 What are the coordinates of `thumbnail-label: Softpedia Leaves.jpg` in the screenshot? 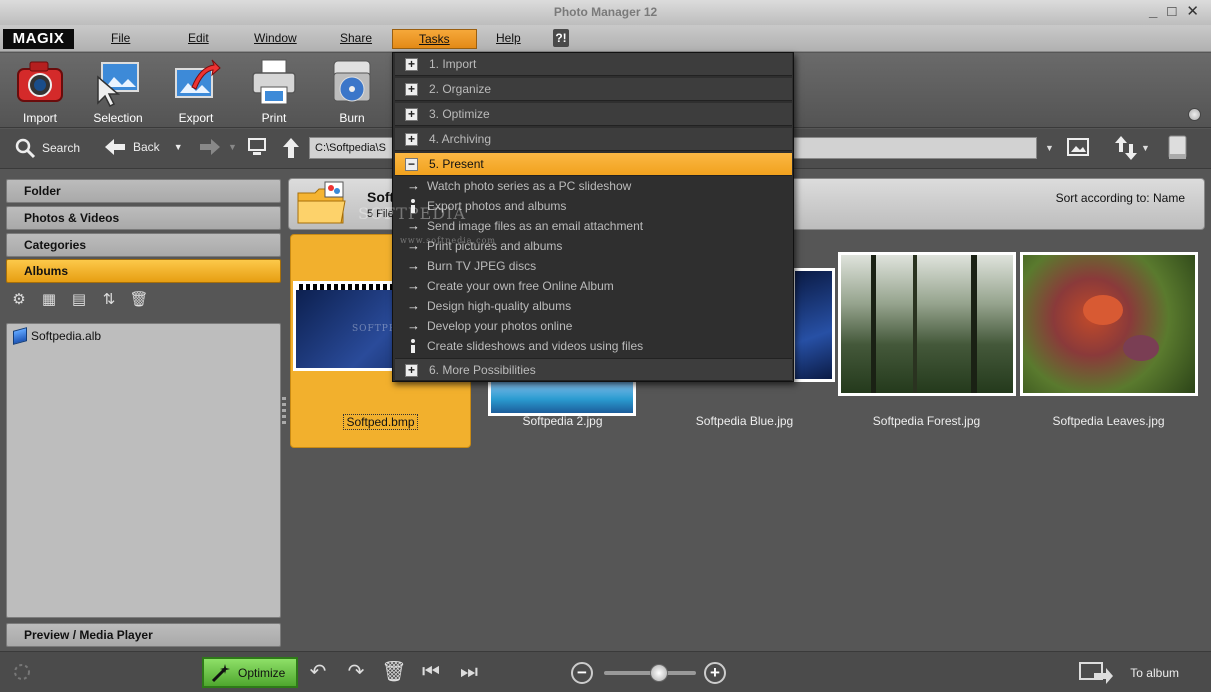 It's located at (1108, 421).